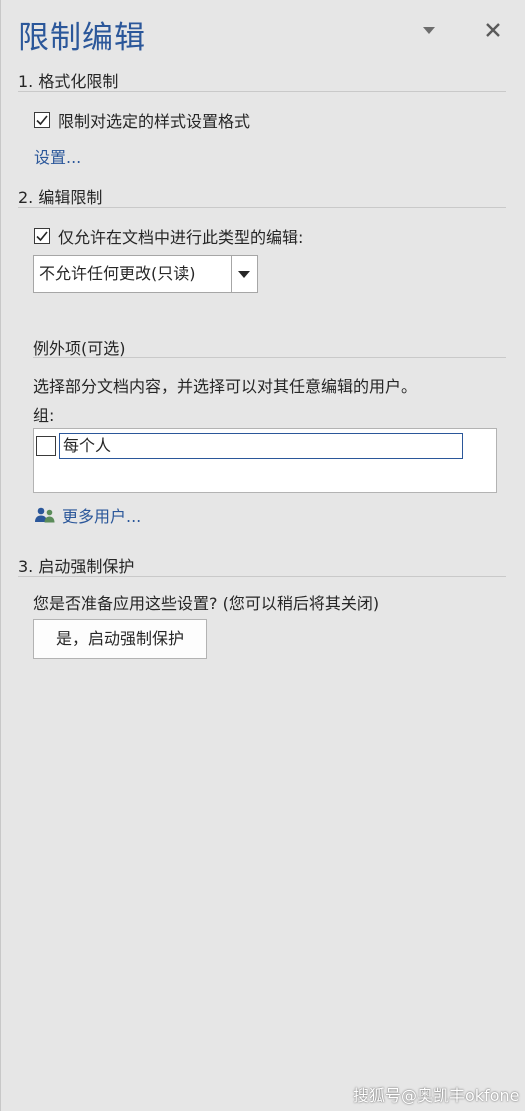 The image size is (525, 1111). Describe the element at coordinates (82, 38) in the screenshot. I see `pane-title: 限制编辑` at that location.